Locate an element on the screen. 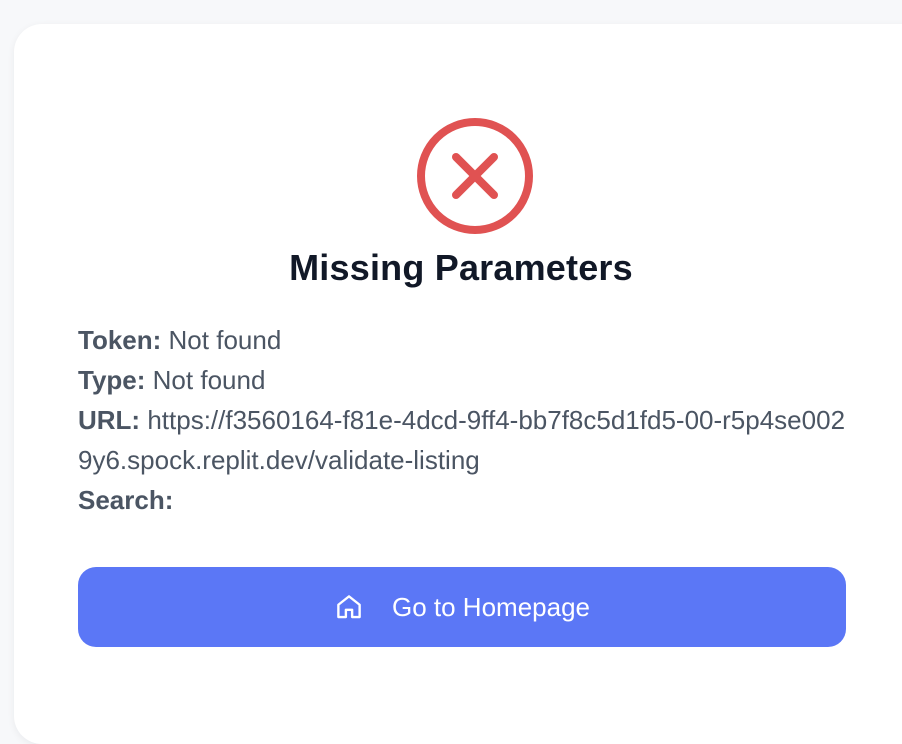  detail-key: Token: is located at coordinates (120, 340).